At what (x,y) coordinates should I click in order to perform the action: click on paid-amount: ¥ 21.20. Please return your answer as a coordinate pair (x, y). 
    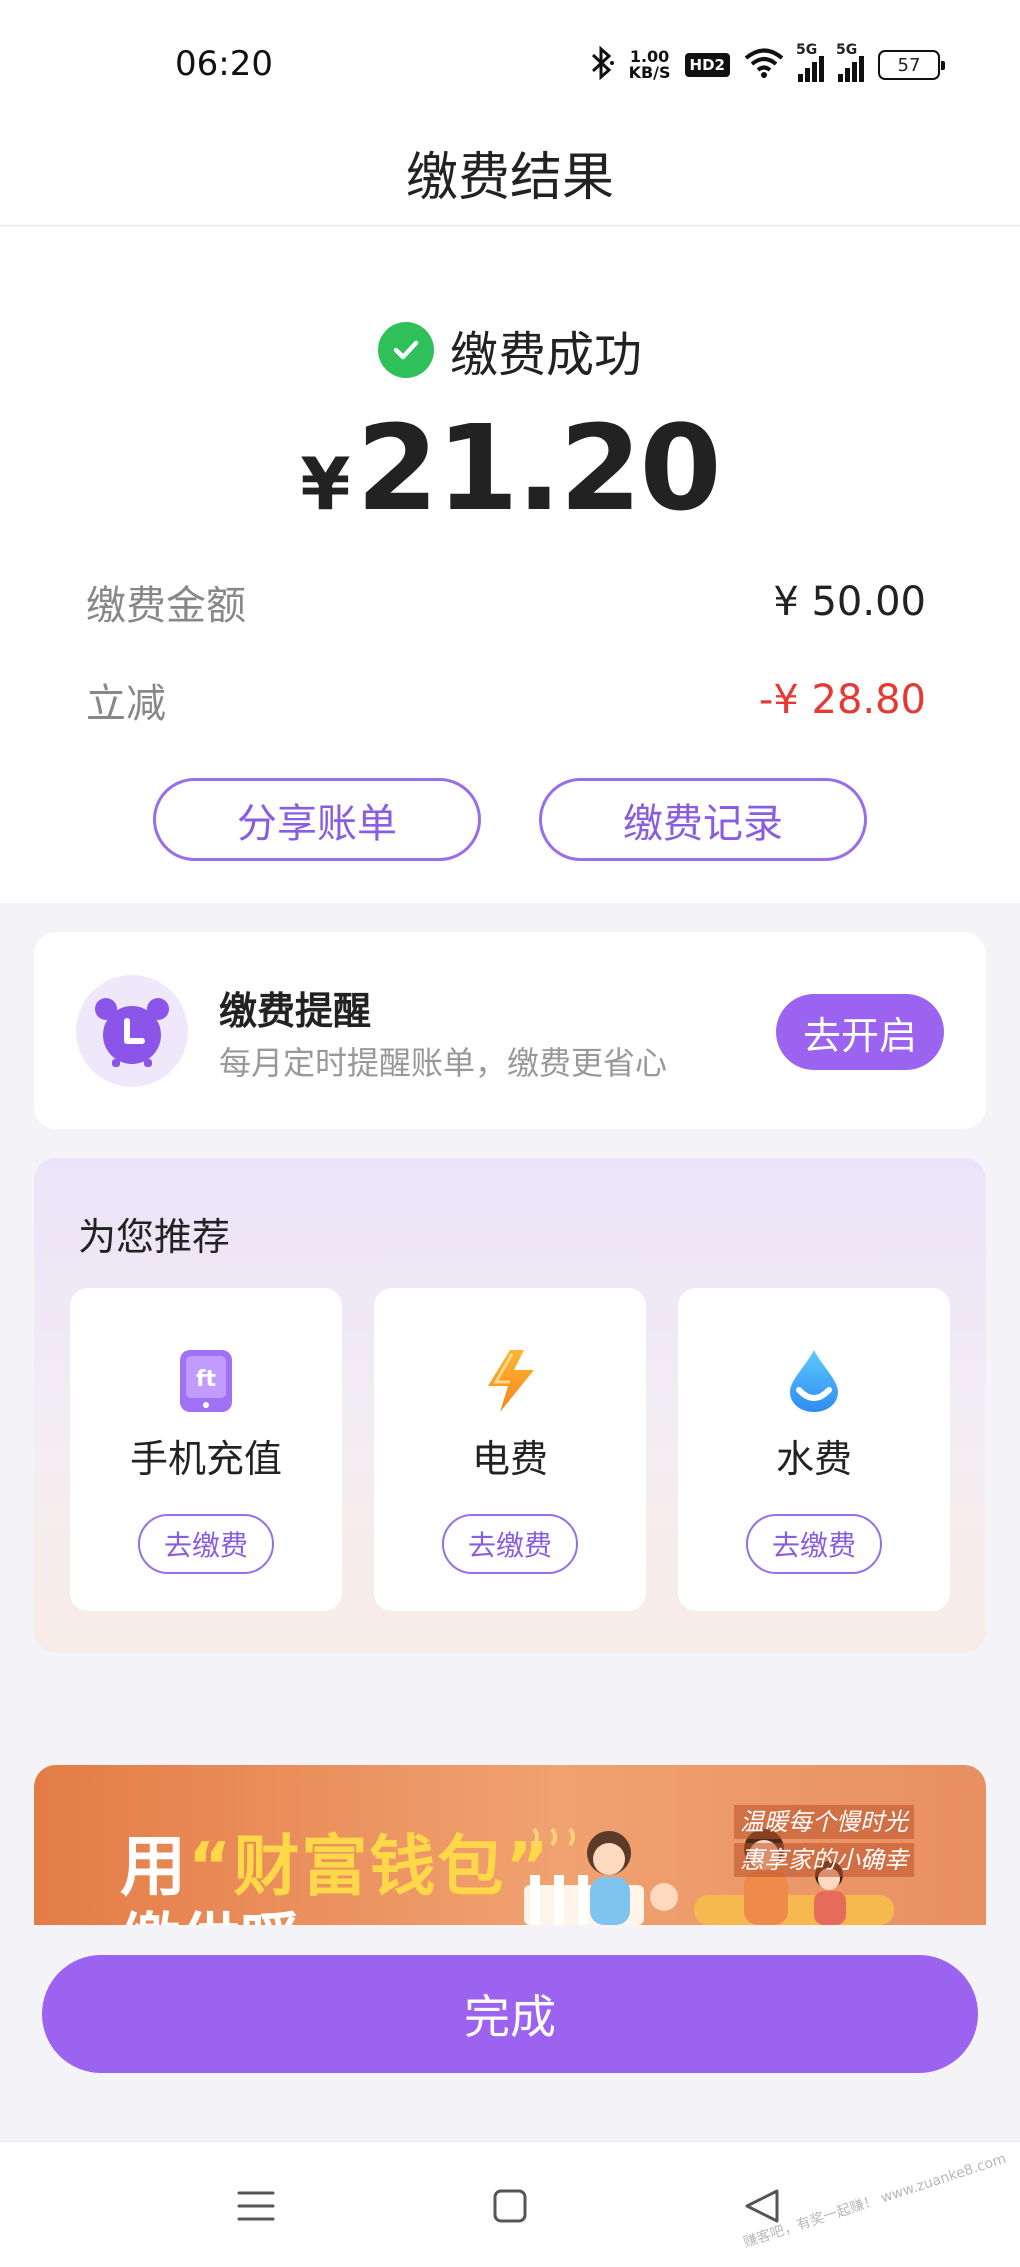
    Looking at the image, I should click on (510, 468).